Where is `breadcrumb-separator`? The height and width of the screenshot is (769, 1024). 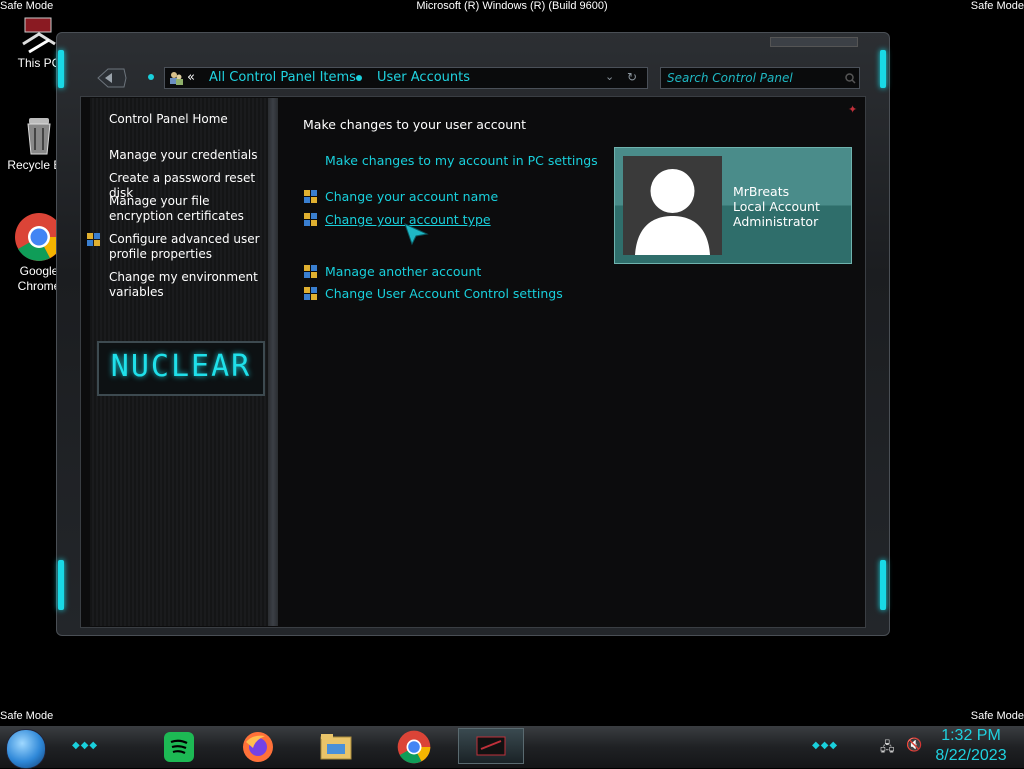 breadcrumb-separator is located at coordinates (359, 78).